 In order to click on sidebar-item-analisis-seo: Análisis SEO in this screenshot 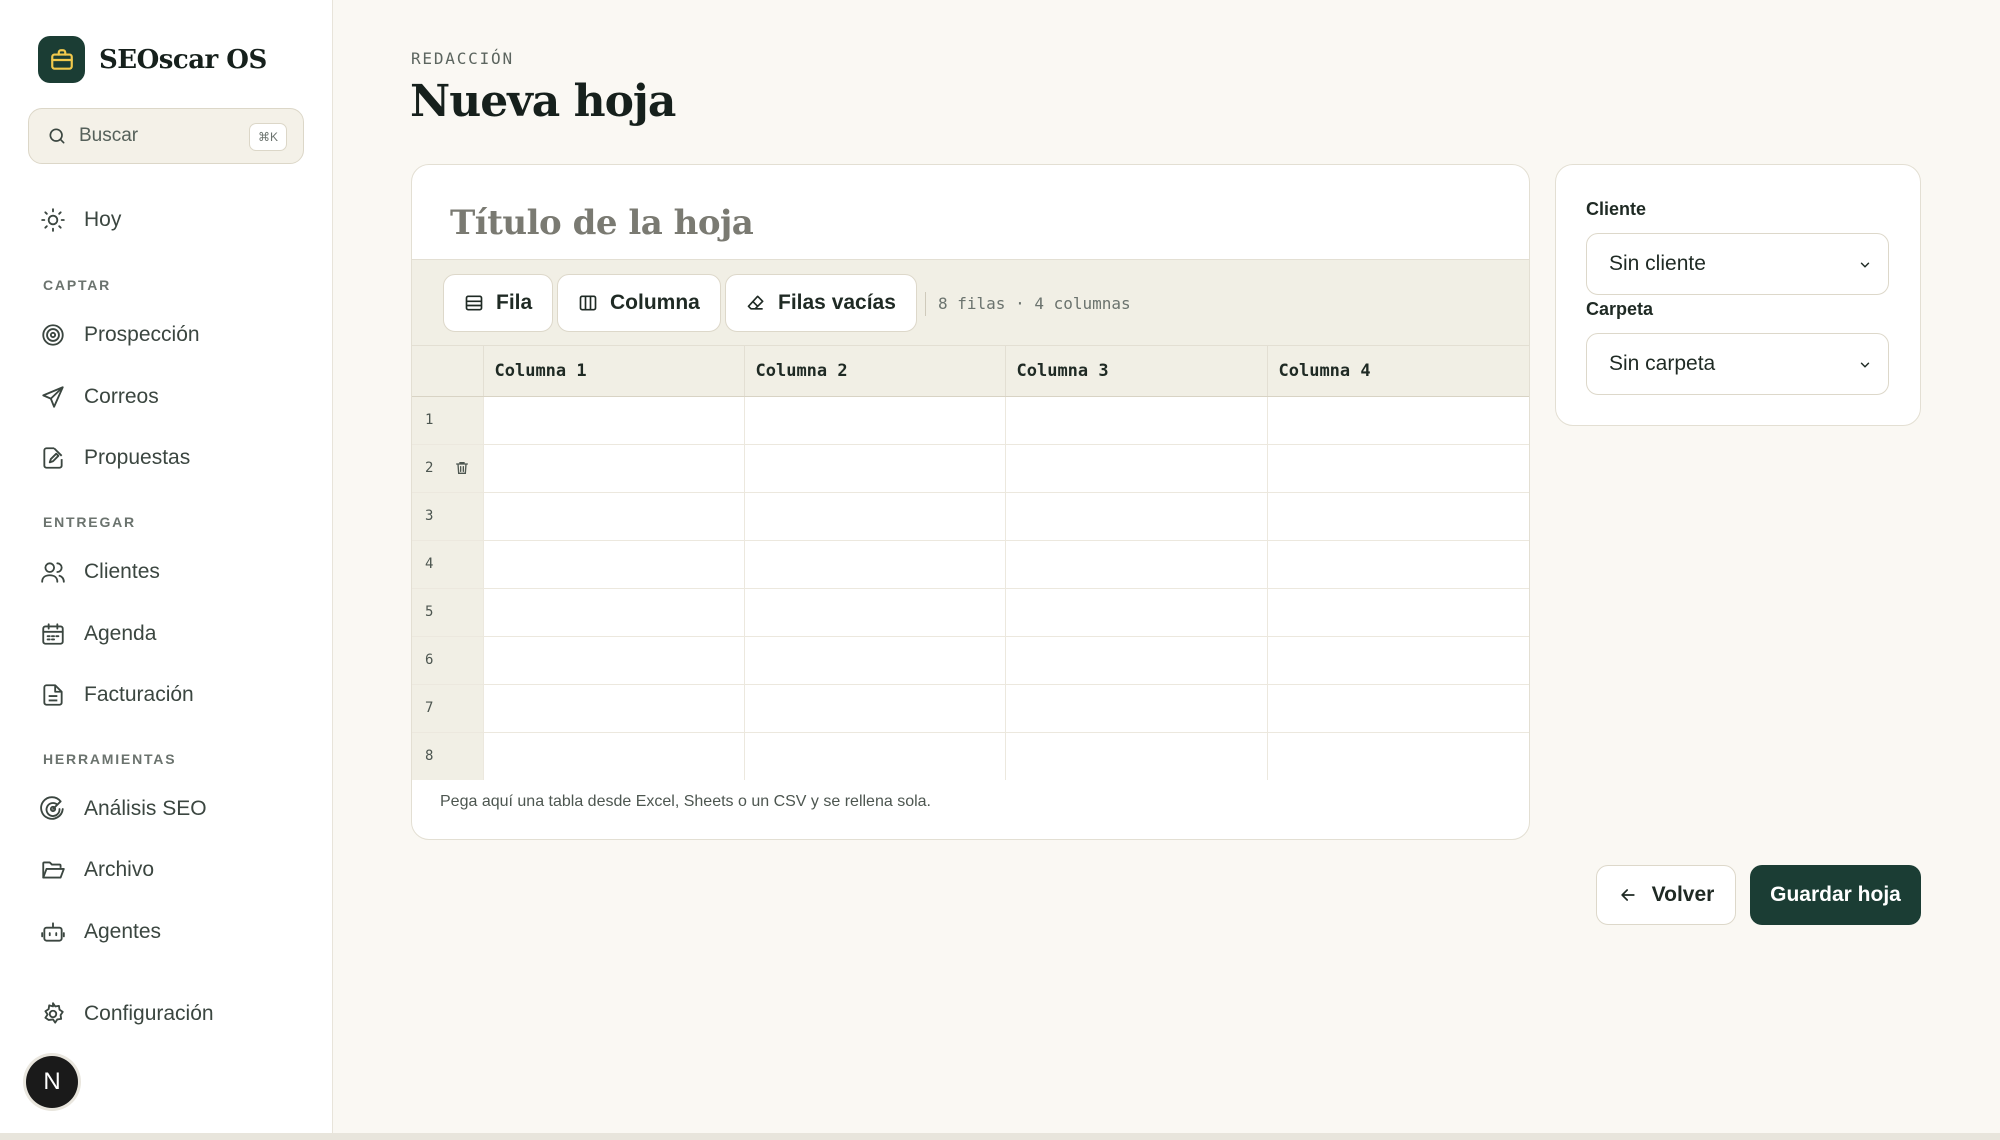, I will do `click(123, 809)`.